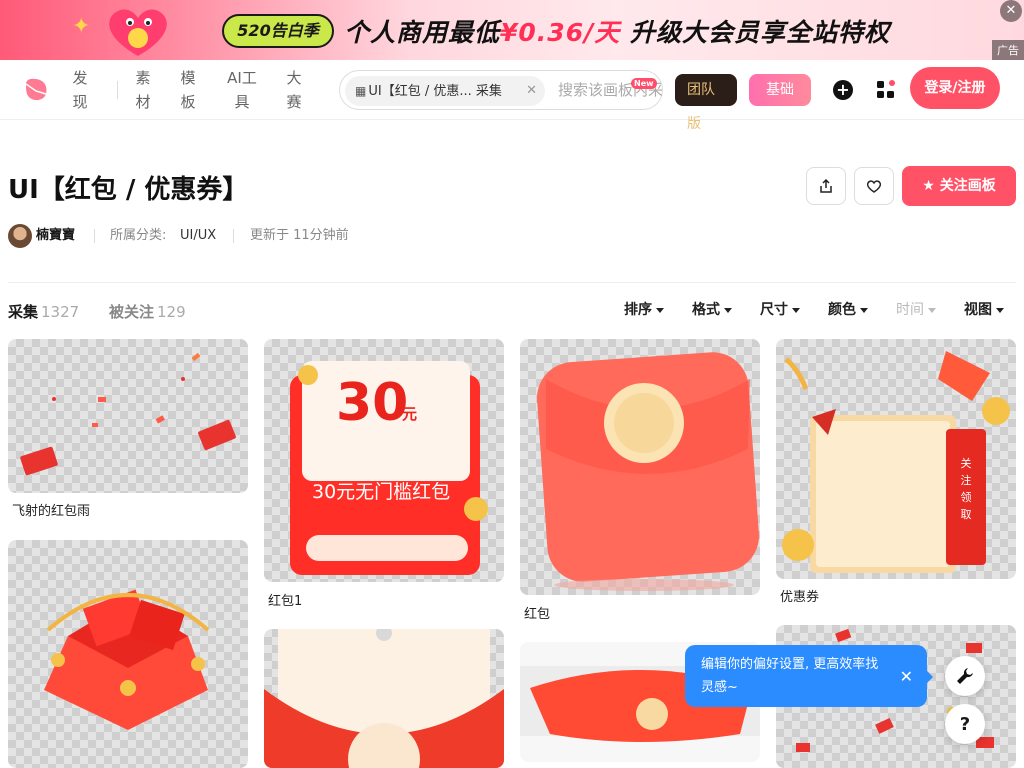 The height and width of the screenshot is (768, 1024). I want to click on apps-grid-icon, so click(886, 90).